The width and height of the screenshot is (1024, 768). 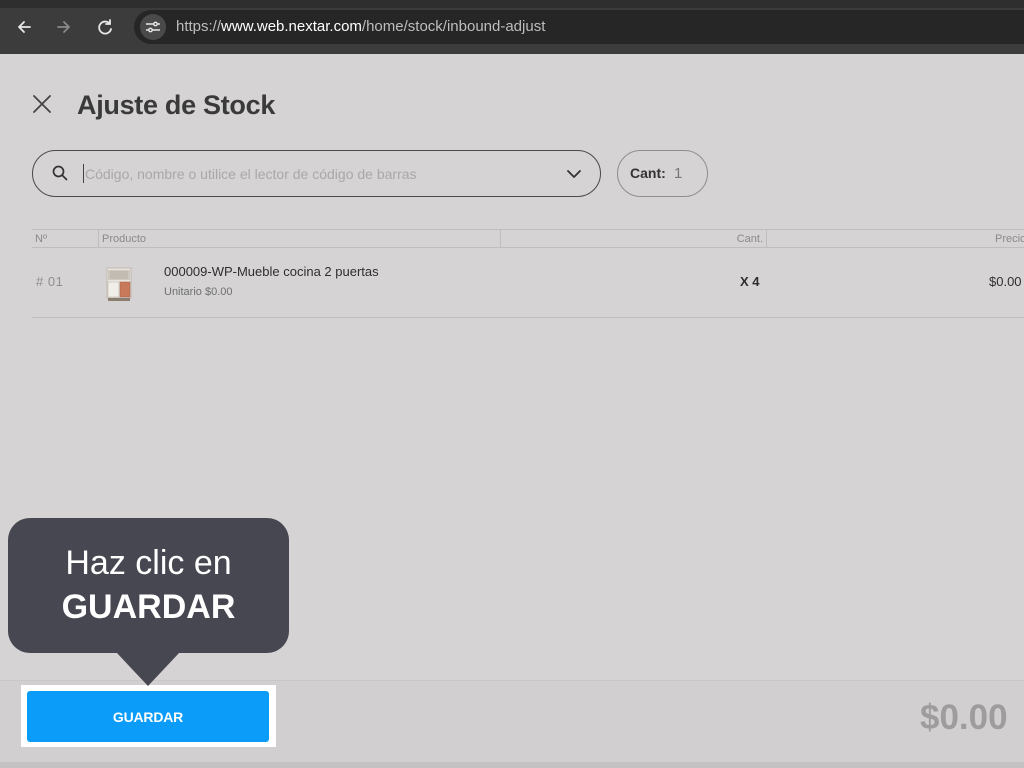 What do you see at coordinates (176, 105) in the screenshot?
I see `page-title: Ajuste de Stock` at bounding box center [176, 105].